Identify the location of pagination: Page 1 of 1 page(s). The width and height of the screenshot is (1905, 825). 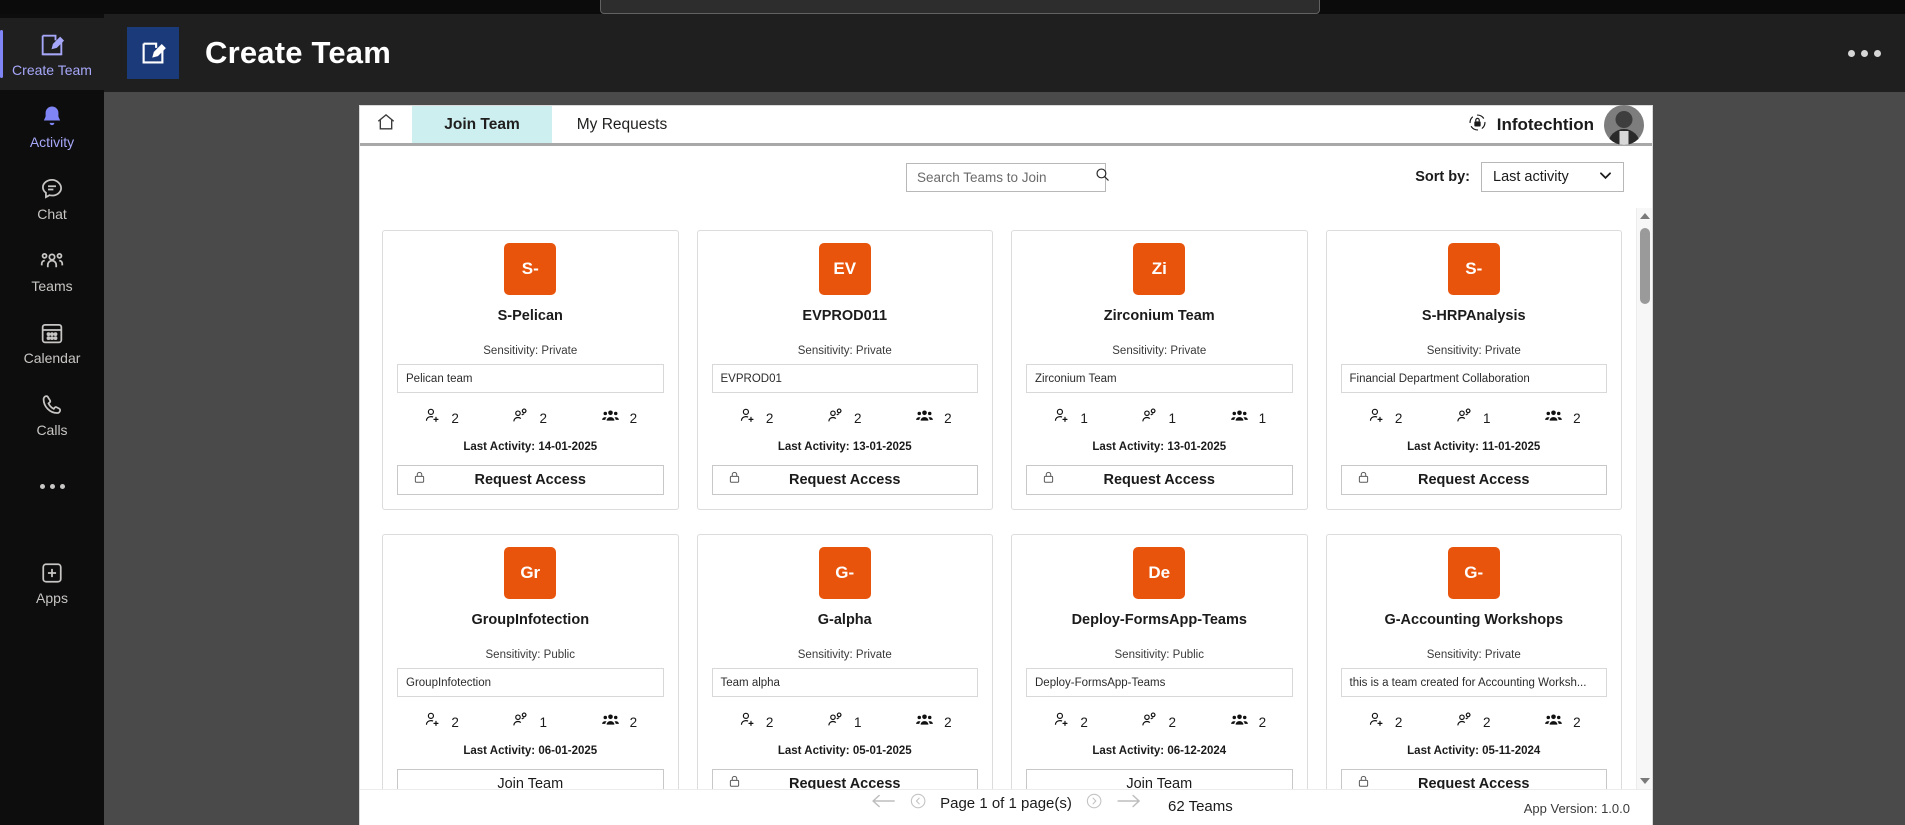
(1006, 803).